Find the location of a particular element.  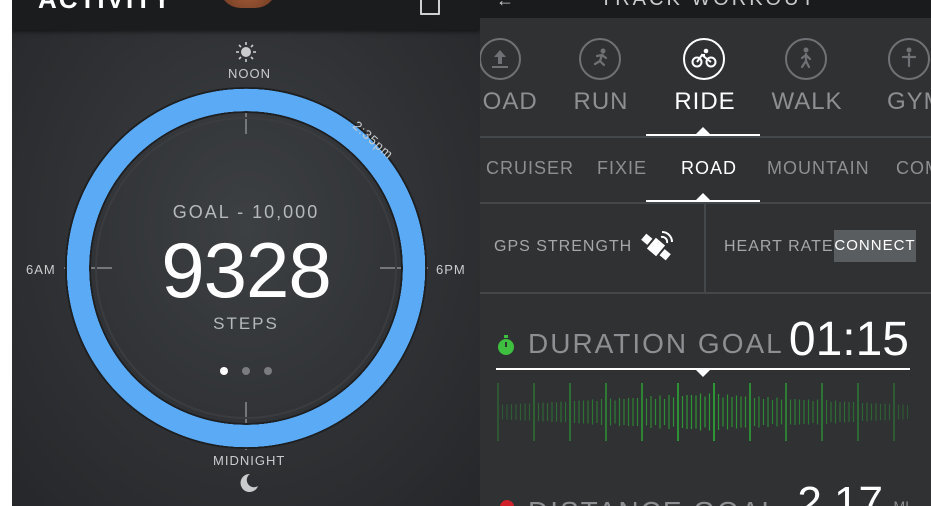

activity-type-selector: ROAD RUN RIDE WALK GYM is located at coordinates (705, 77).